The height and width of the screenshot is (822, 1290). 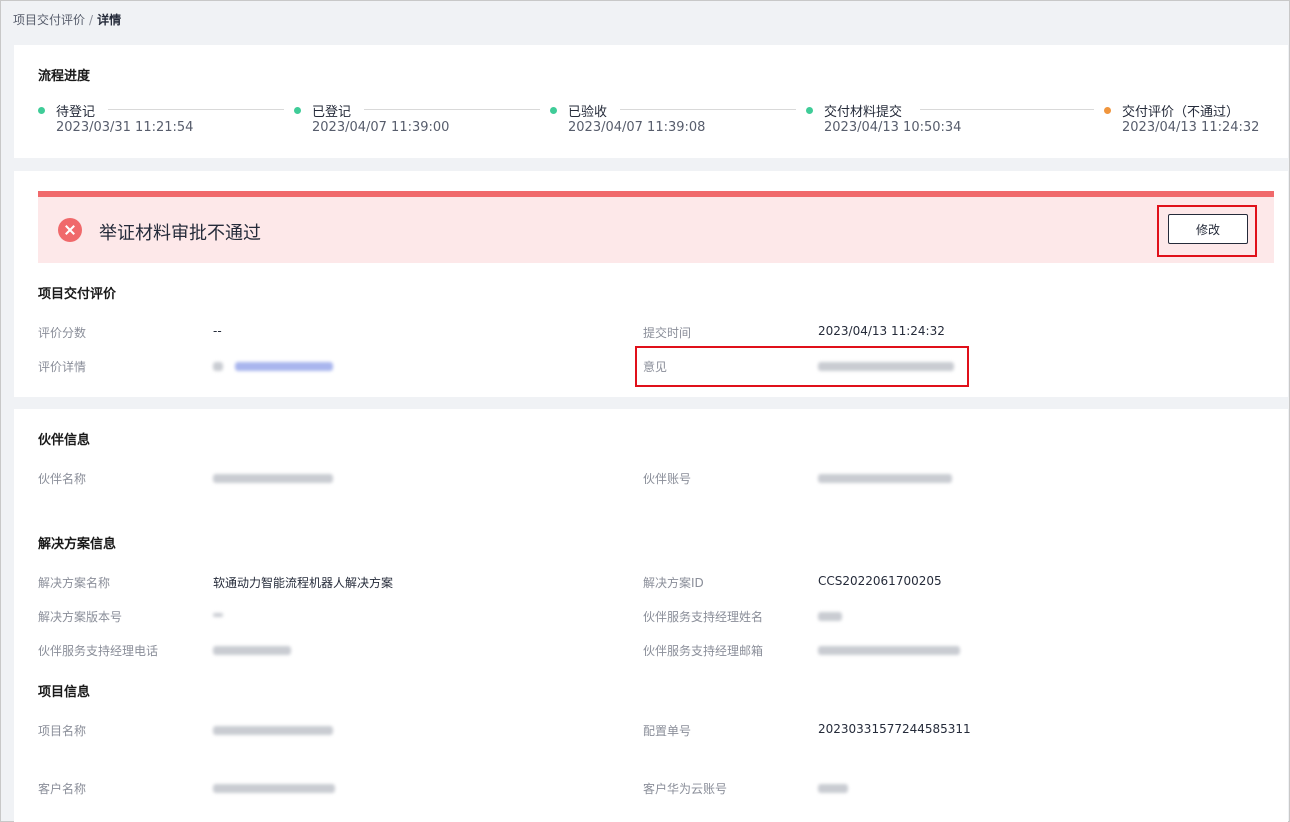 I want to click on evaluation-title: 项目交付评价, so click(x=77, y=294).